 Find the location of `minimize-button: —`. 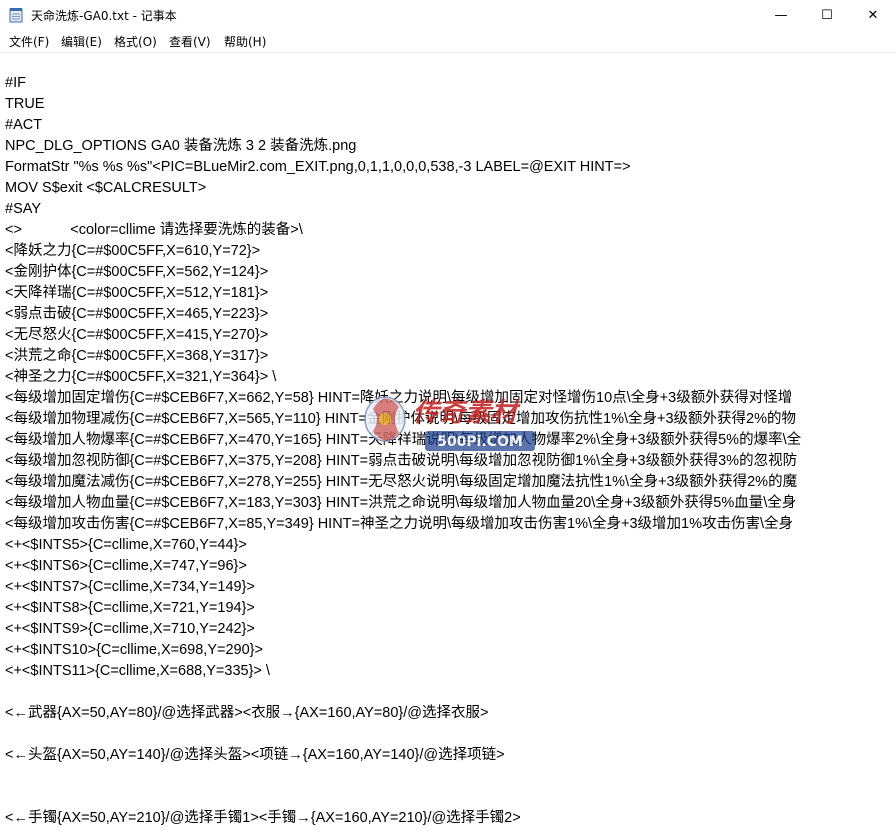

minimize-button: — is located at coordinates (781, 15).